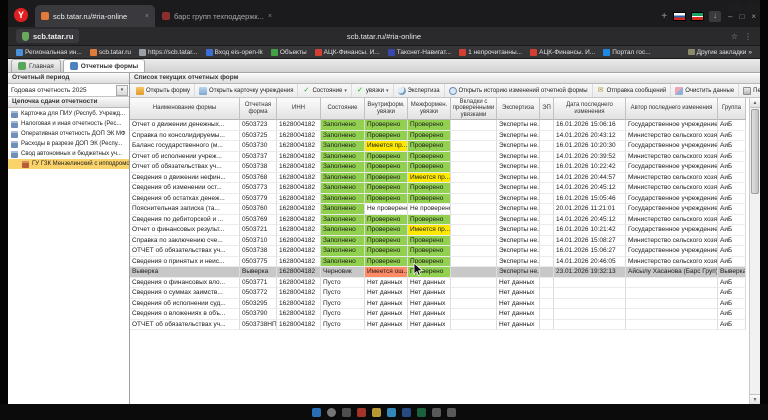  What do you see at coordinates (664, 16) in the screenshot?
I see `new-tab-button: +` at bounding box center [664, 16].